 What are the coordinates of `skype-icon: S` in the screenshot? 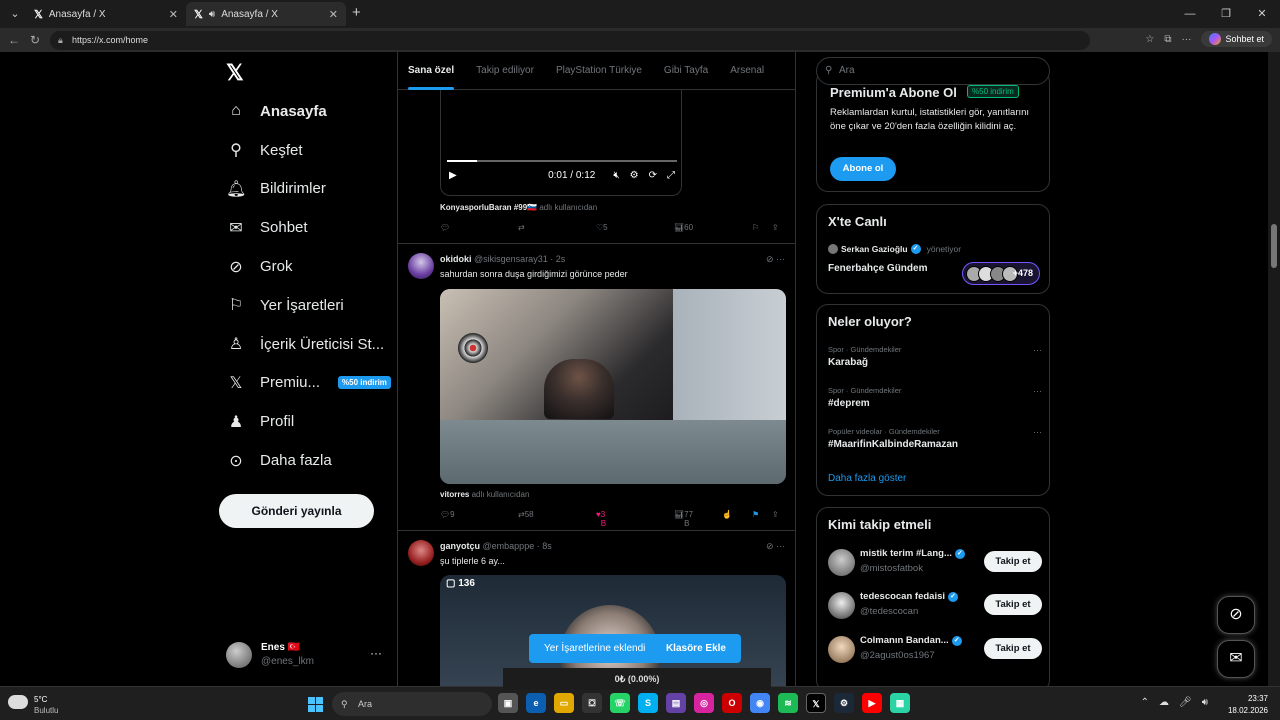 It's located at (648, 703).